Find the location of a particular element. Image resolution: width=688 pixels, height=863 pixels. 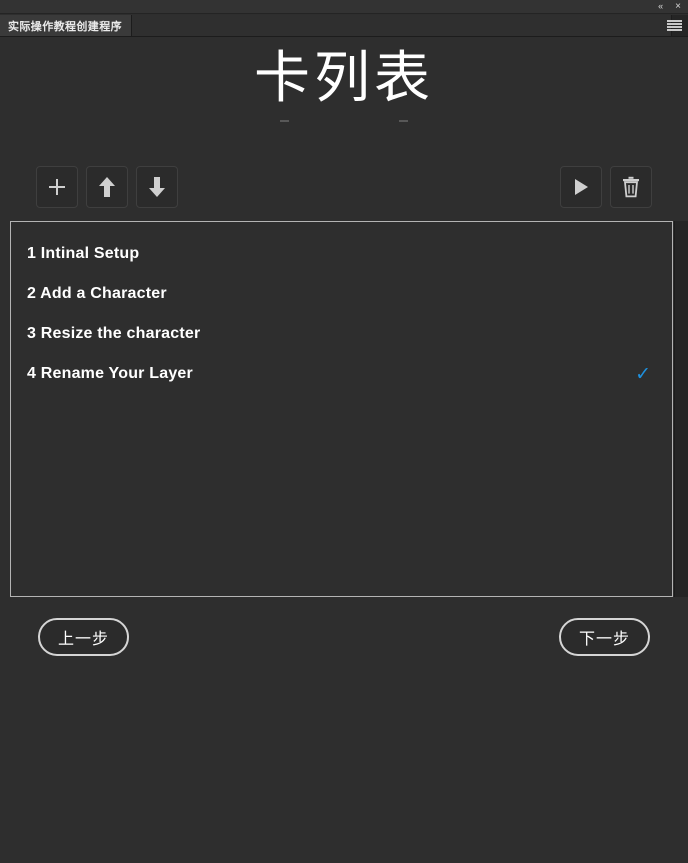

list-item: 1 Intinal Setup ✓ is located at coordinates (341, 254).